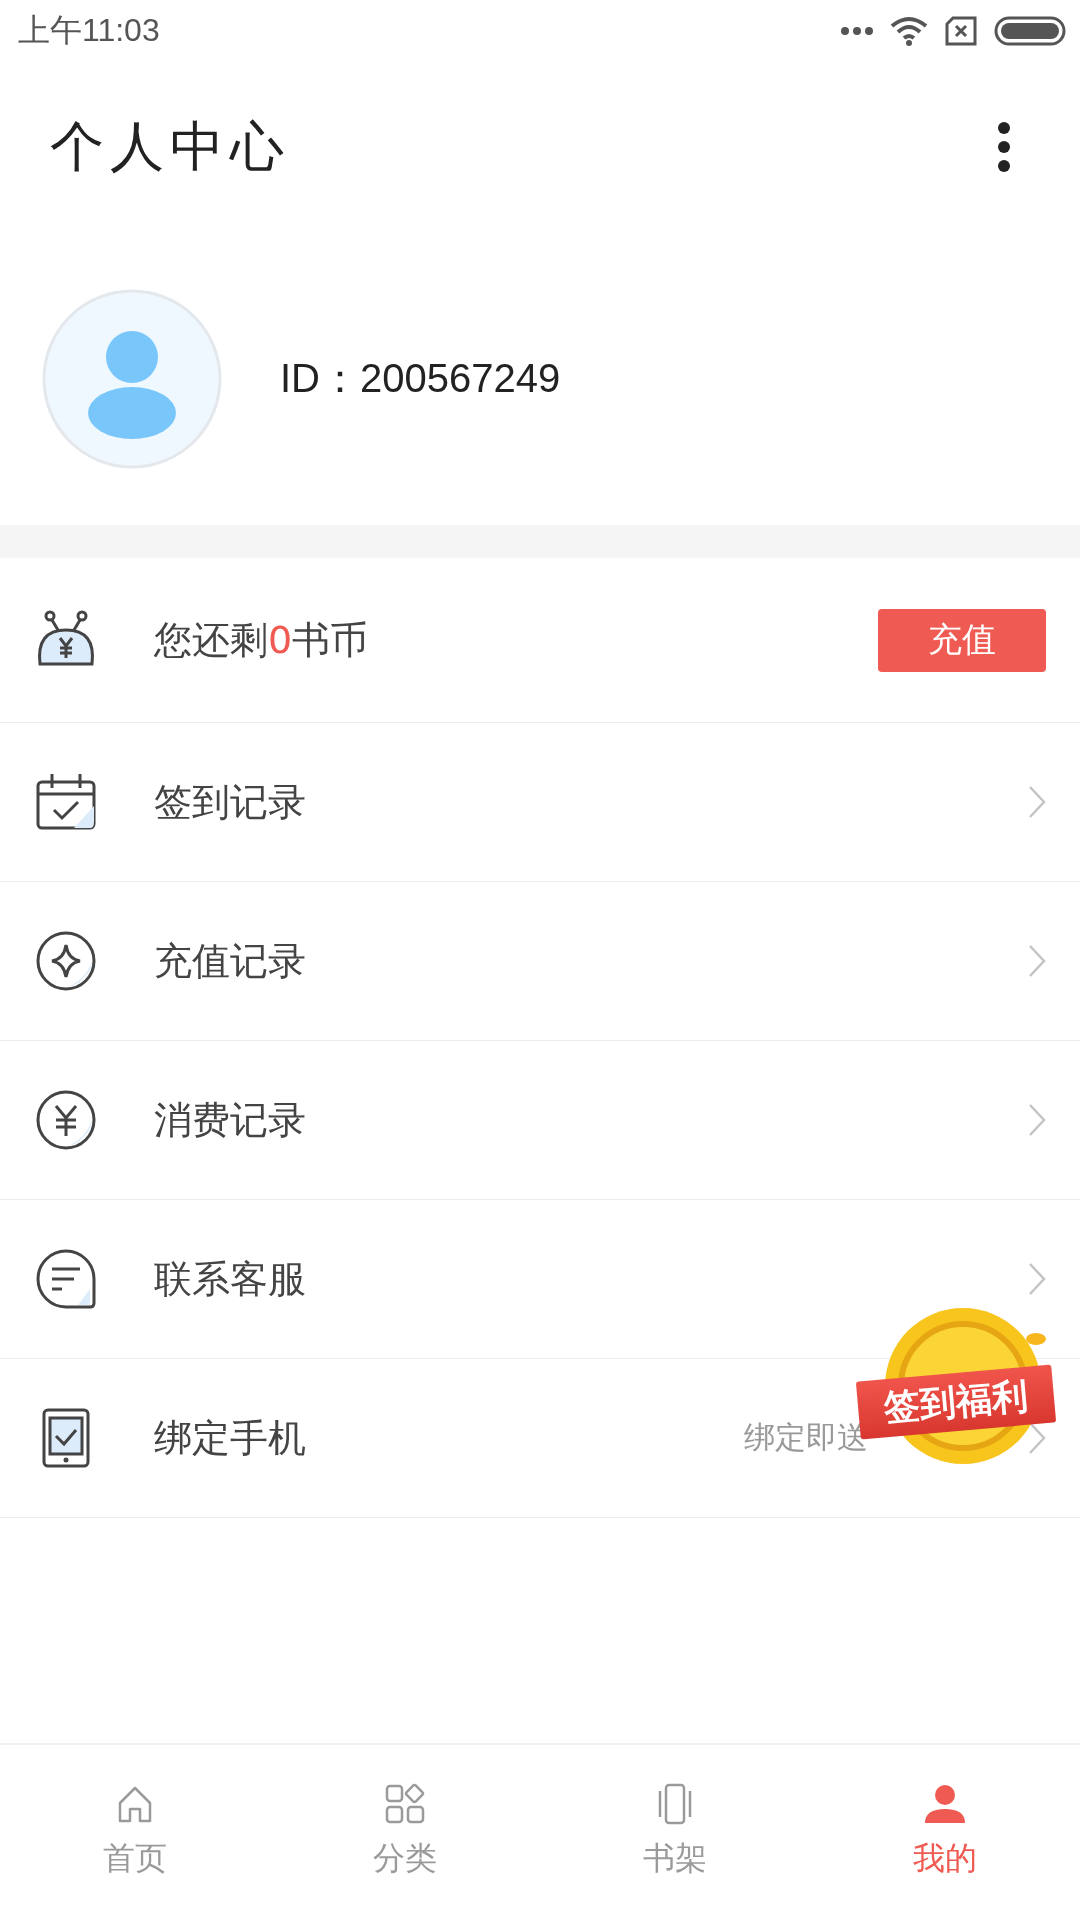 The height and width of the screenshot is (1920, 1080). What do you see at coordinates (945, 1832) in the screenshot?
I see `nav-tab: 我的` at bounding box center [945, 1832].